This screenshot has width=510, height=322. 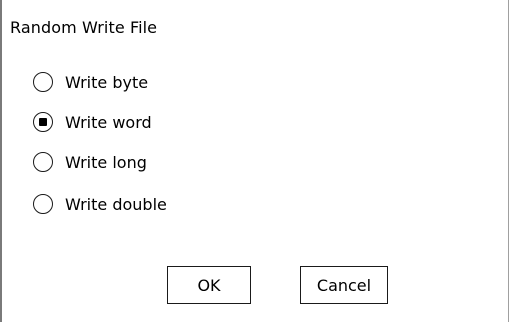 What do you see at coordinates (84, 27) in the screenshot?
I see `dialog-title: Random Write File` at bounding box center [84, 27].